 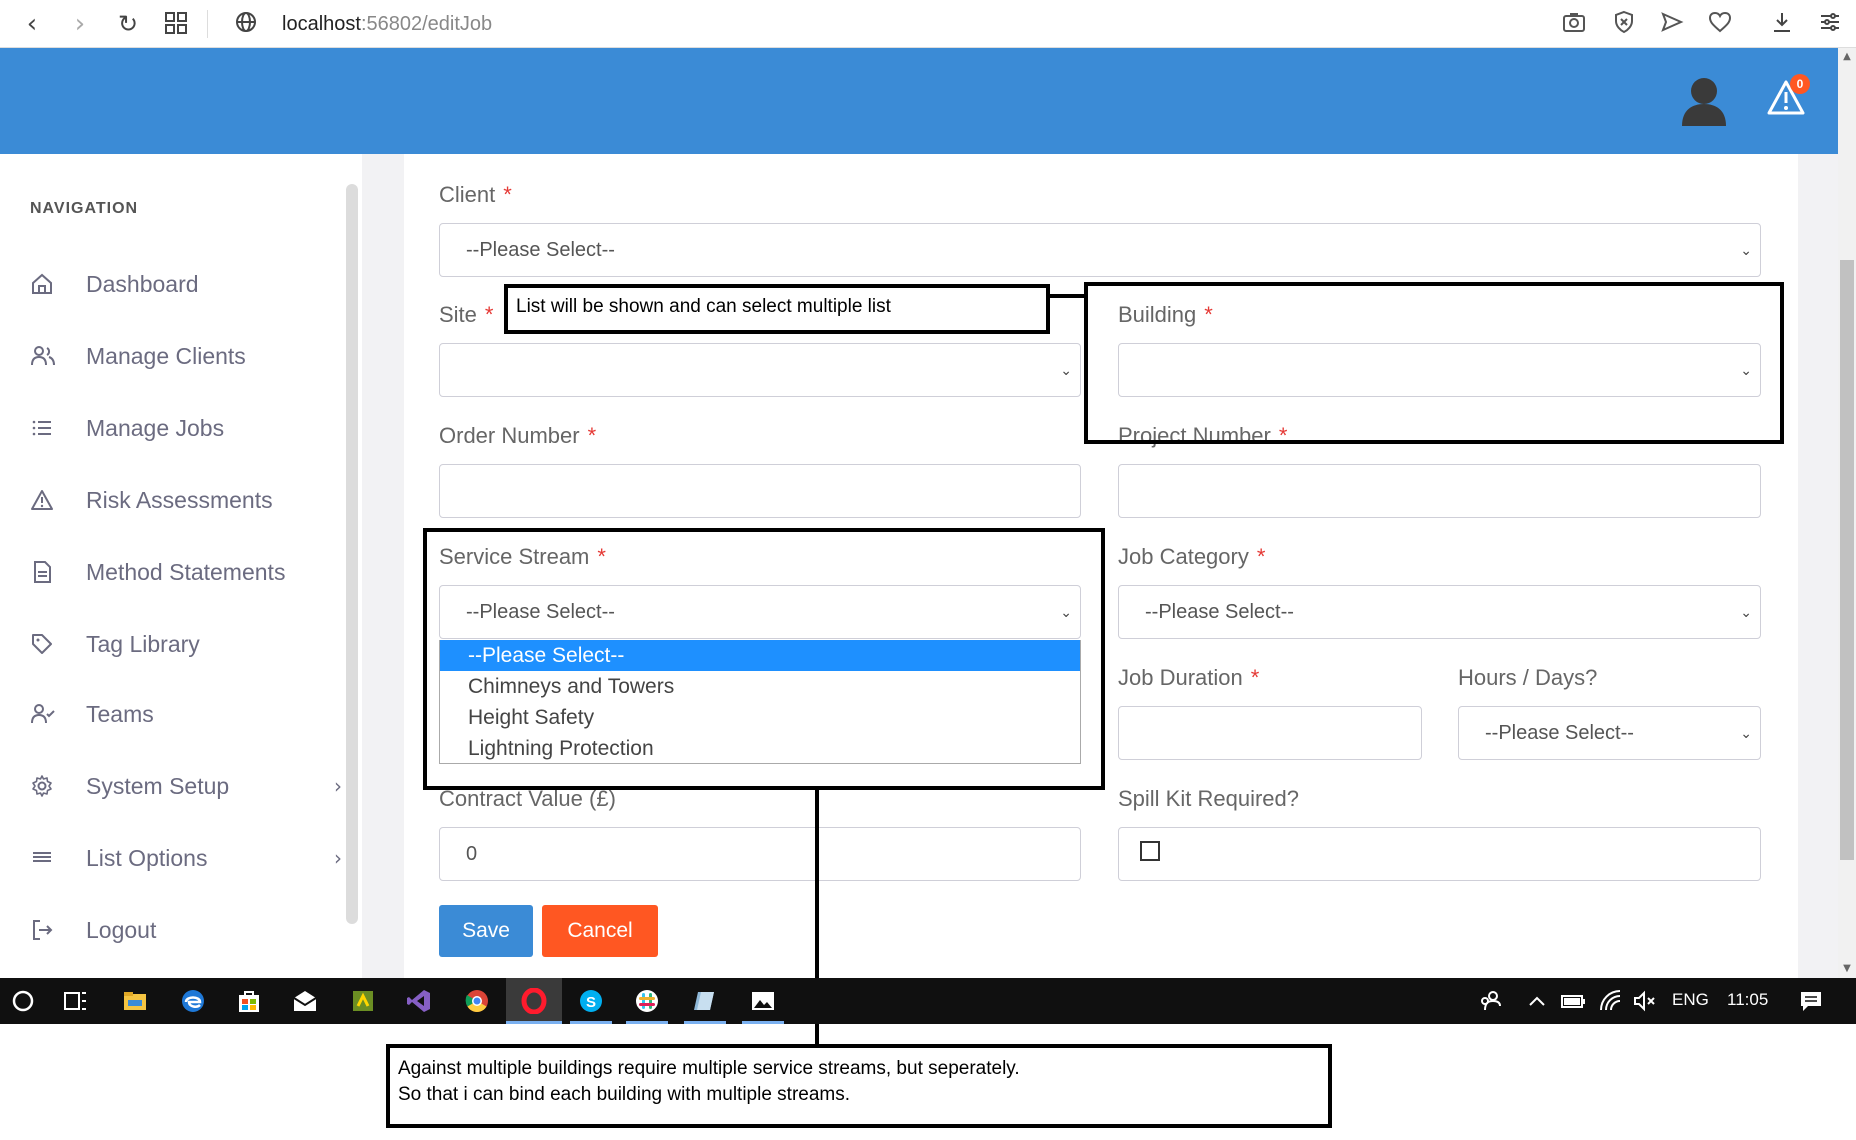 What do you see at coordinates (80, 24) in the screenshot?
I see `forward-icon: ›` at bounding box center [80, 24].